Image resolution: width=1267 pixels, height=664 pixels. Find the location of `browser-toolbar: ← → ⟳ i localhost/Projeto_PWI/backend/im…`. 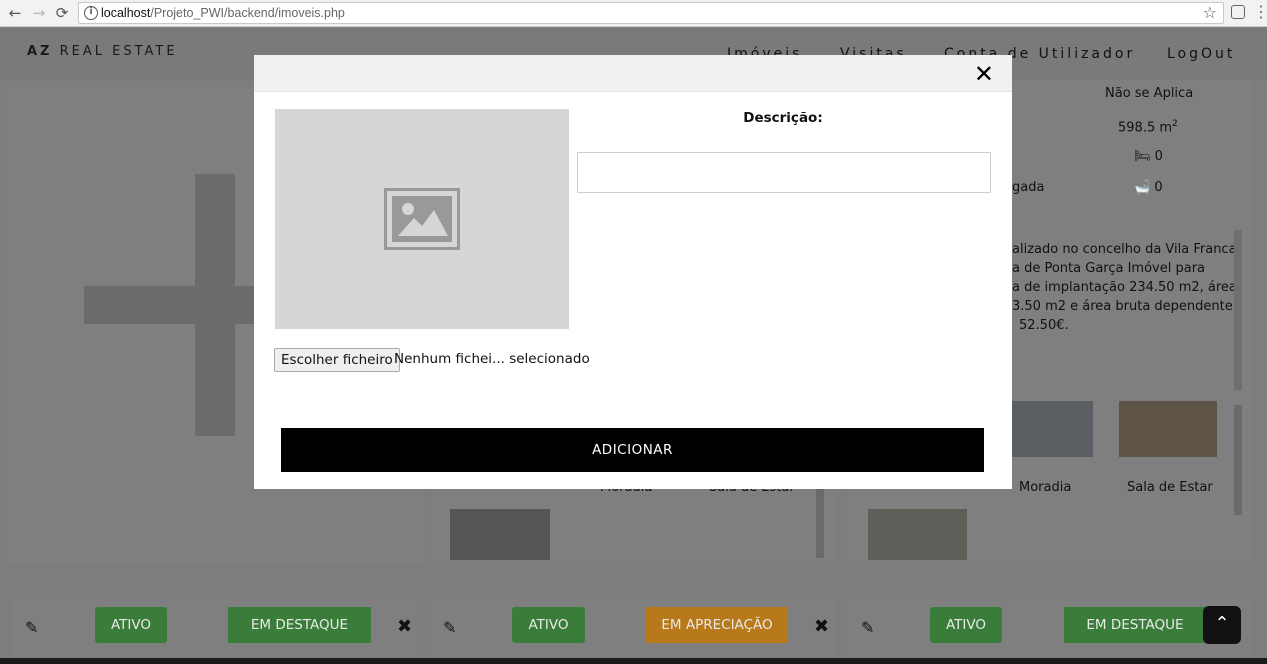

browser-toolbar: ← → ⟳ i localhost/Projeto_PWI/backend/im… is located at coordinates (633, 13).